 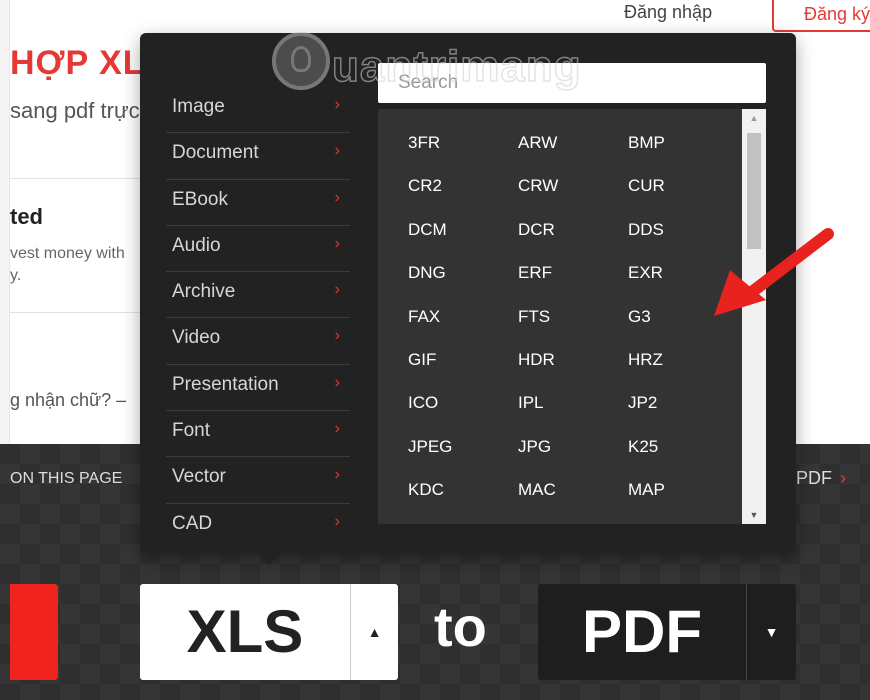 I want to click on from-format-label: XLS, so click(x=245, y=631).